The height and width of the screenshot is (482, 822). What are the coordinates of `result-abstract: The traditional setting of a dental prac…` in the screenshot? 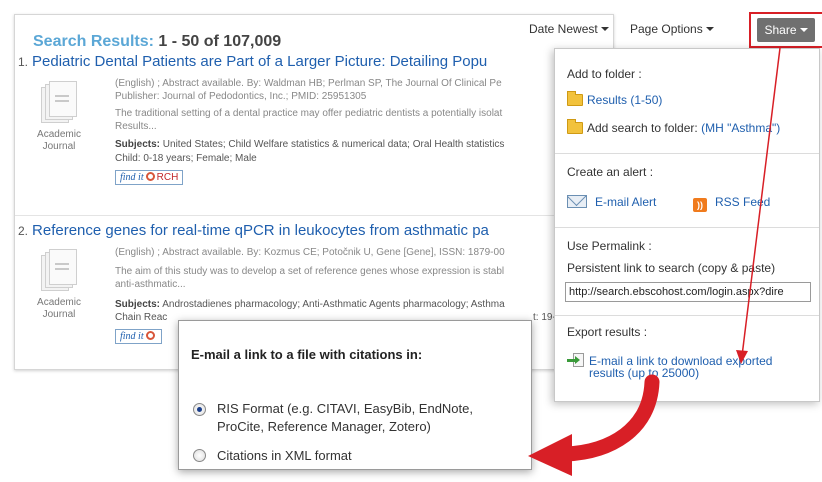 It's located at (309, 113).